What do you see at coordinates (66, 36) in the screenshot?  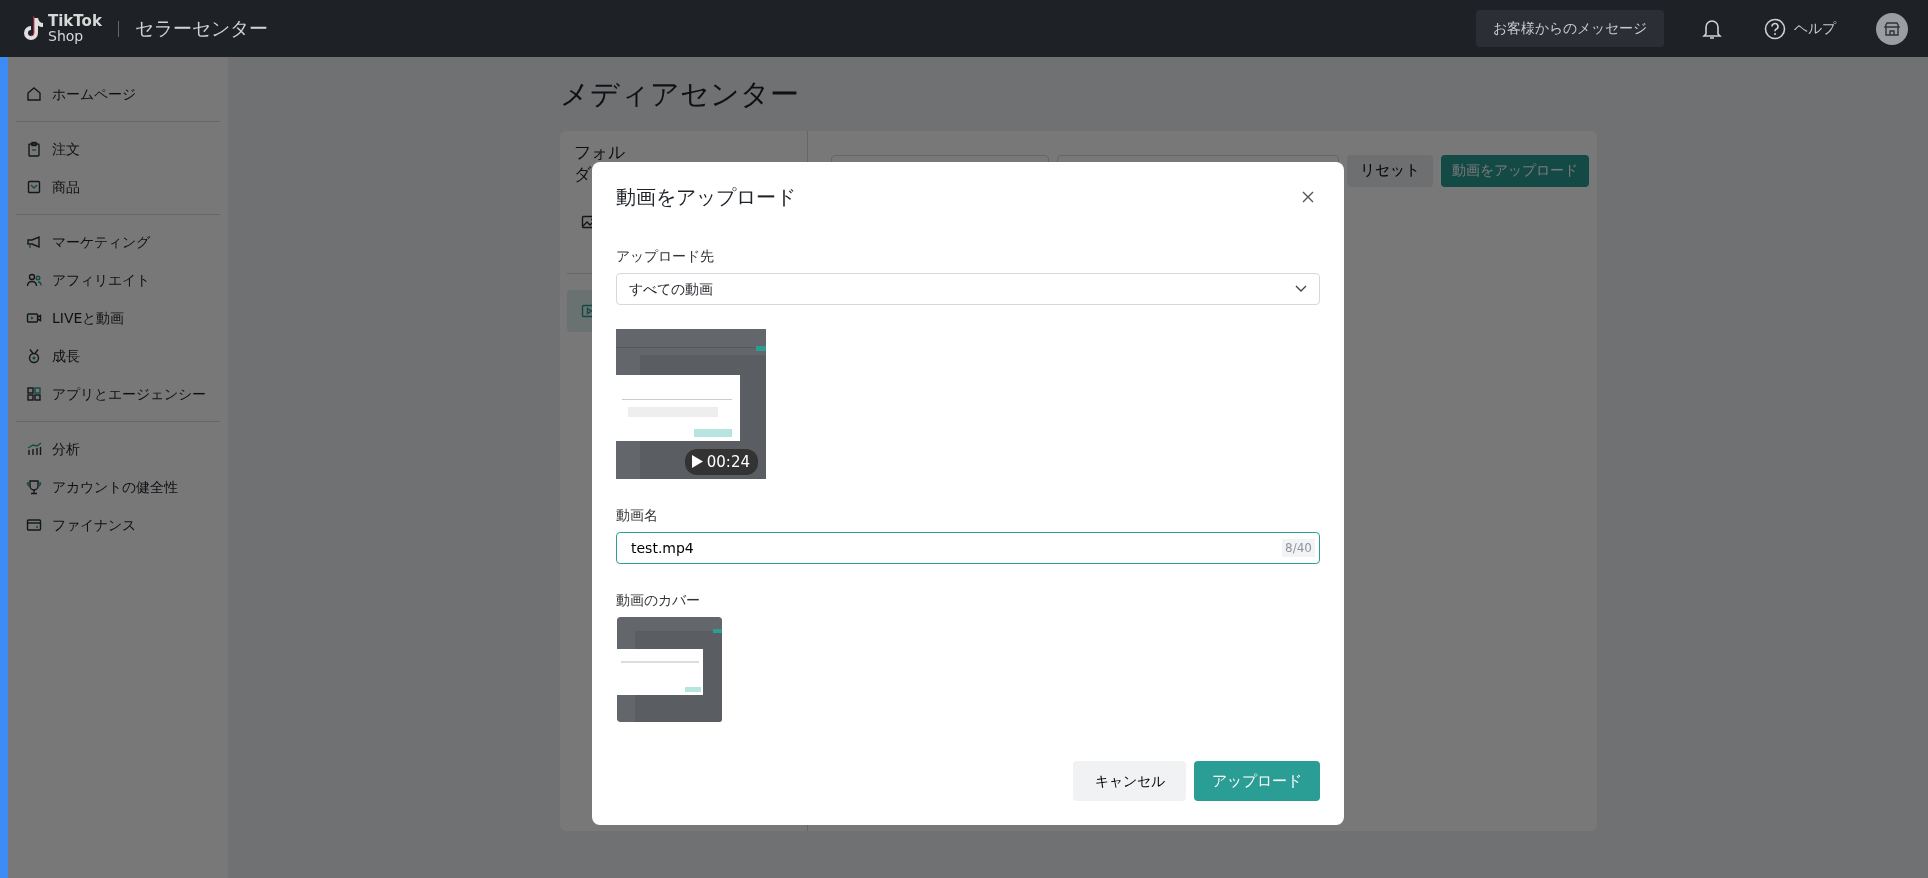 I see `logo-text: Shop` at bounding box center [66, 36].